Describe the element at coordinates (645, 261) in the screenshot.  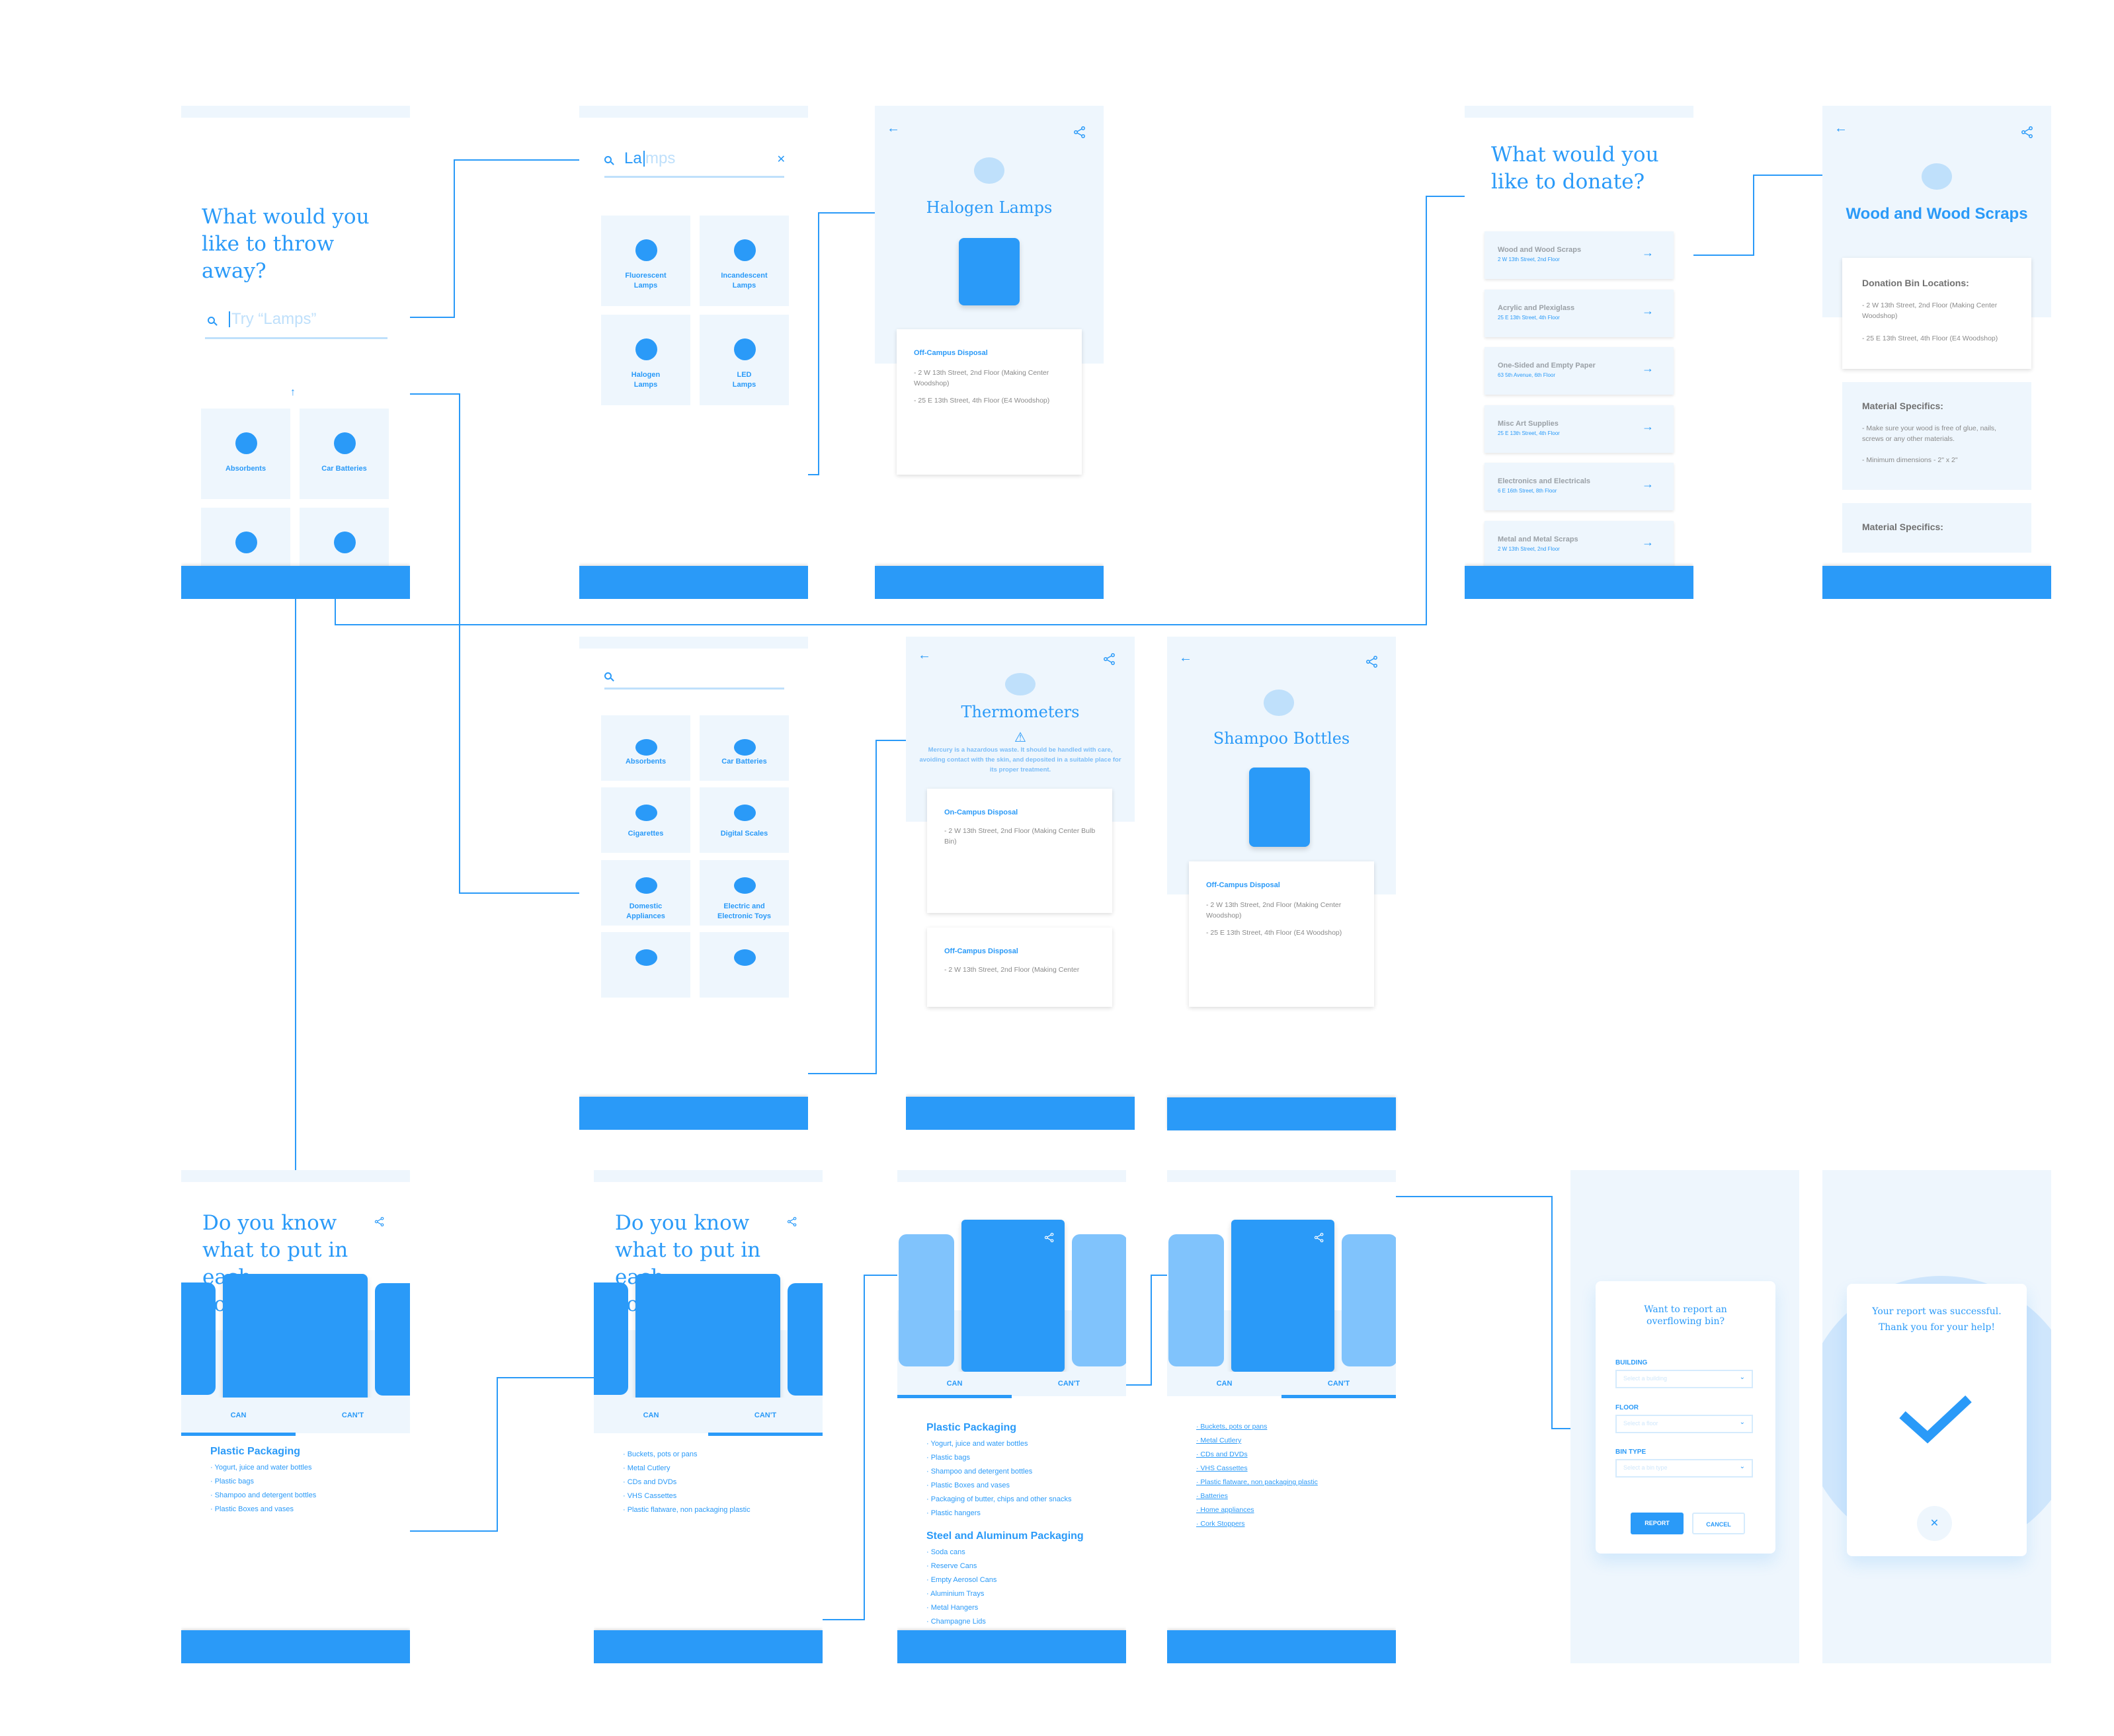
I see `result-tile: Fluorescent Lamps` at that location.